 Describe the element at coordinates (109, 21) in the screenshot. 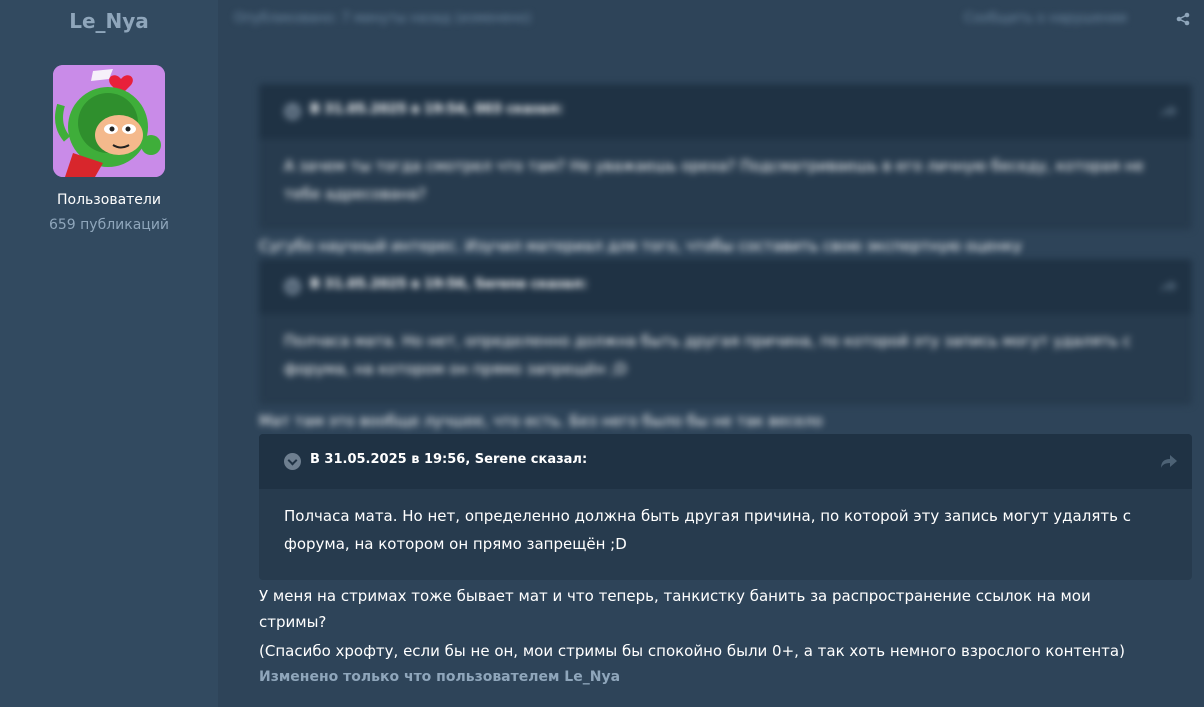

I see `author-name: Le_Nya` at that location.